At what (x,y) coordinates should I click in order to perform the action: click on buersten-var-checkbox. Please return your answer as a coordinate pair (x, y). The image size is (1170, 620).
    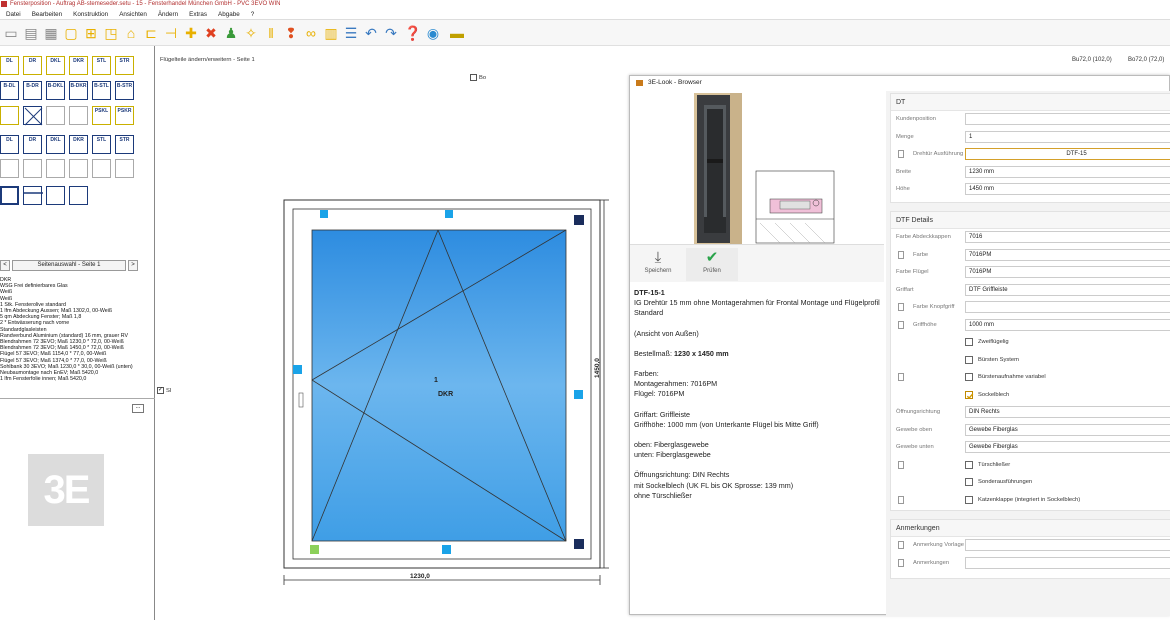
    Looking at the image, I should click on (969, 377).